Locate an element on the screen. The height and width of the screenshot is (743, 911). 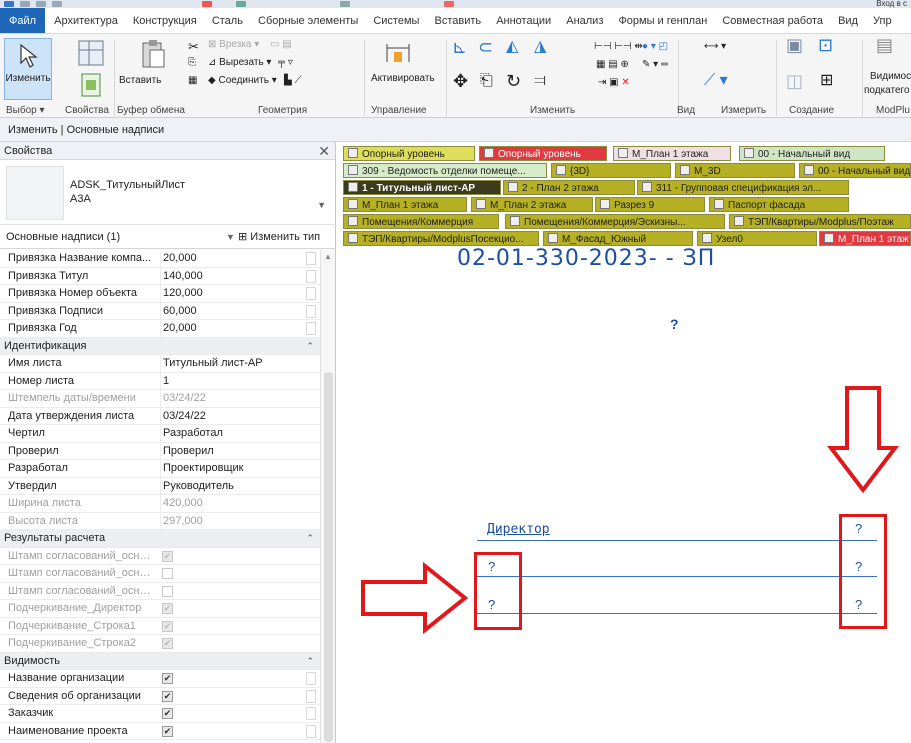
document-tab: ТЭП/Квартиры/Modplus/Поэтаж is located at coordinates (820, 221).